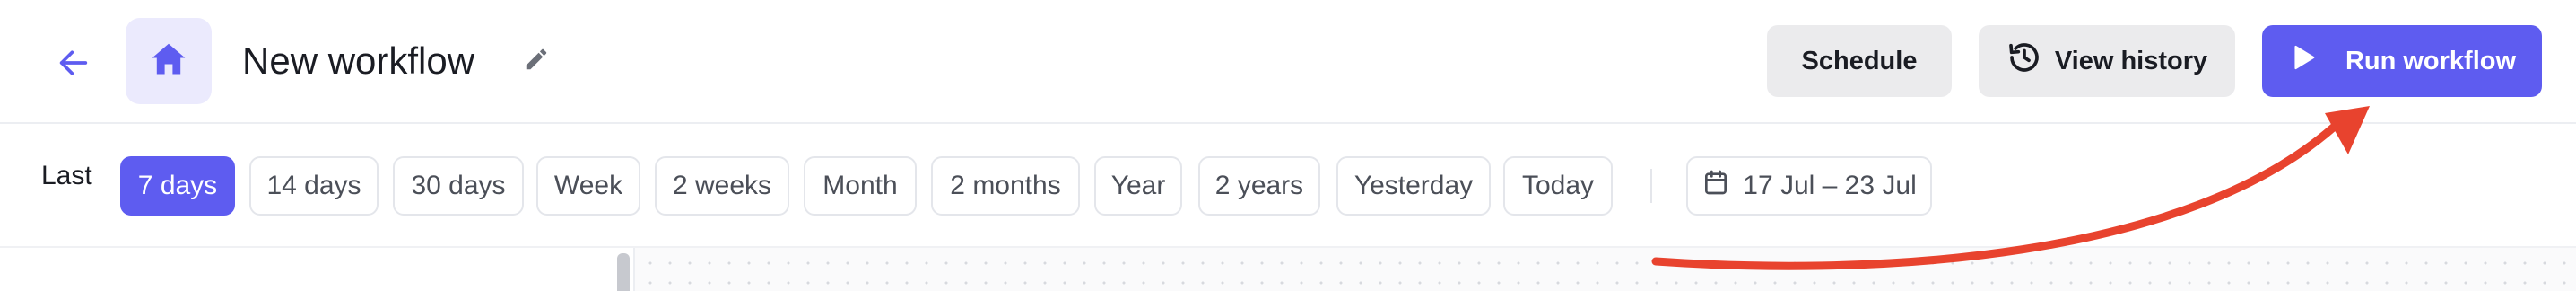  I want to click on play-icon, so click(2303, 61).